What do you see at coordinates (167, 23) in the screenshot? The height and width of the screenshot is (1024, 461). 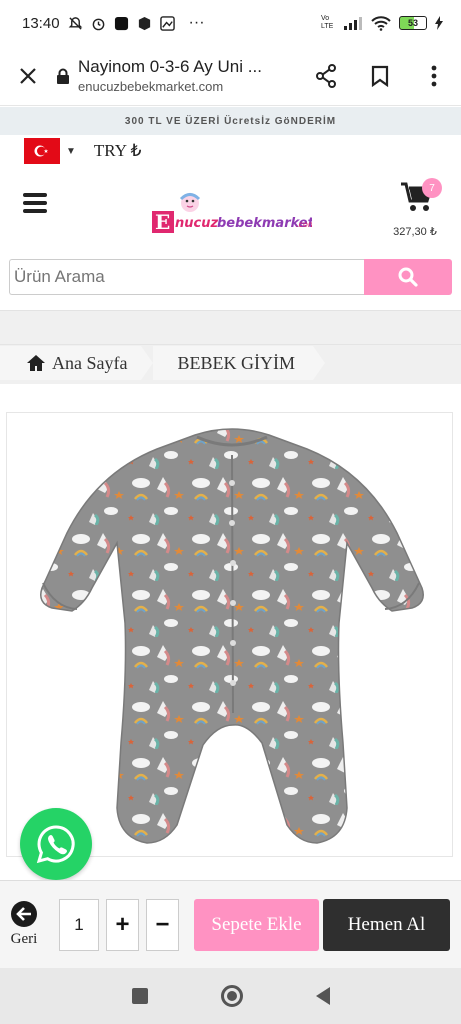 I see `image-icon` at bounding box center [167, 23].